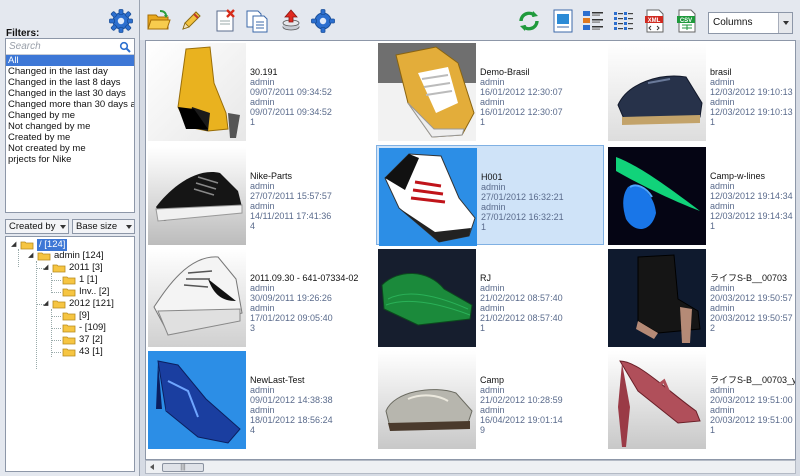 Image resolution: width=800 pixels, height=476 pixels. Describe the element at coordinates (70, 60) in the screenshot. I see `filter-item-all: All` at that location.